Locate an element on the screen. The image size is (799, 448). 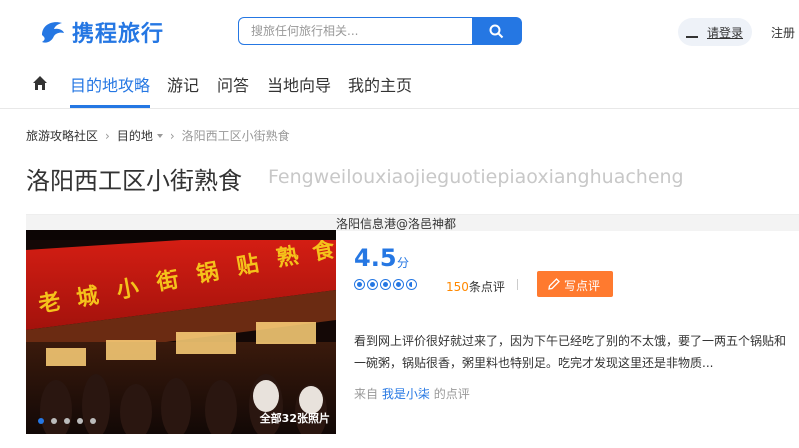
nav-item-my-home: 我的主页 is located at coordinates (380, 84).